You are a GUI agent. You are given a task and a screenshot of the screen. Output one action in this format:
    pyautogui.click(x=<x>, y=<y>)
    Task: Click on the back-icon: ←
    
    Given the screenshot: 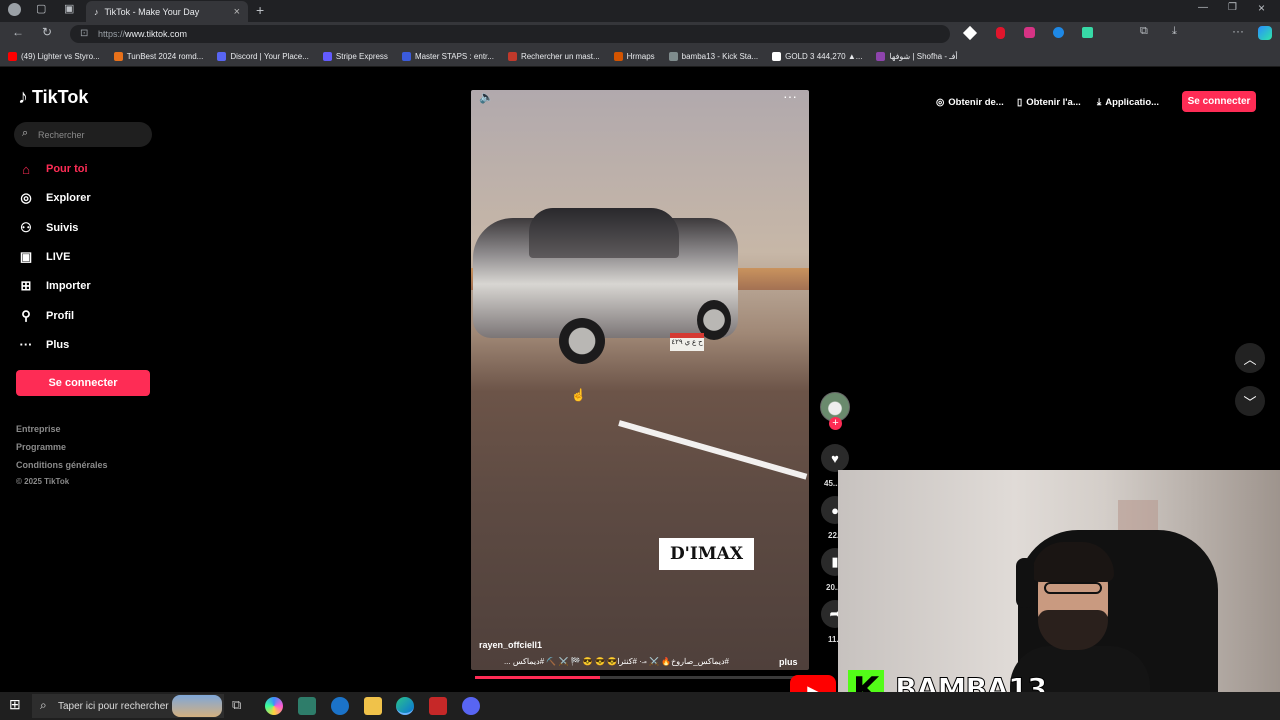 What is the action you would take?
    pyautogui.click(x=18, y=32)
    